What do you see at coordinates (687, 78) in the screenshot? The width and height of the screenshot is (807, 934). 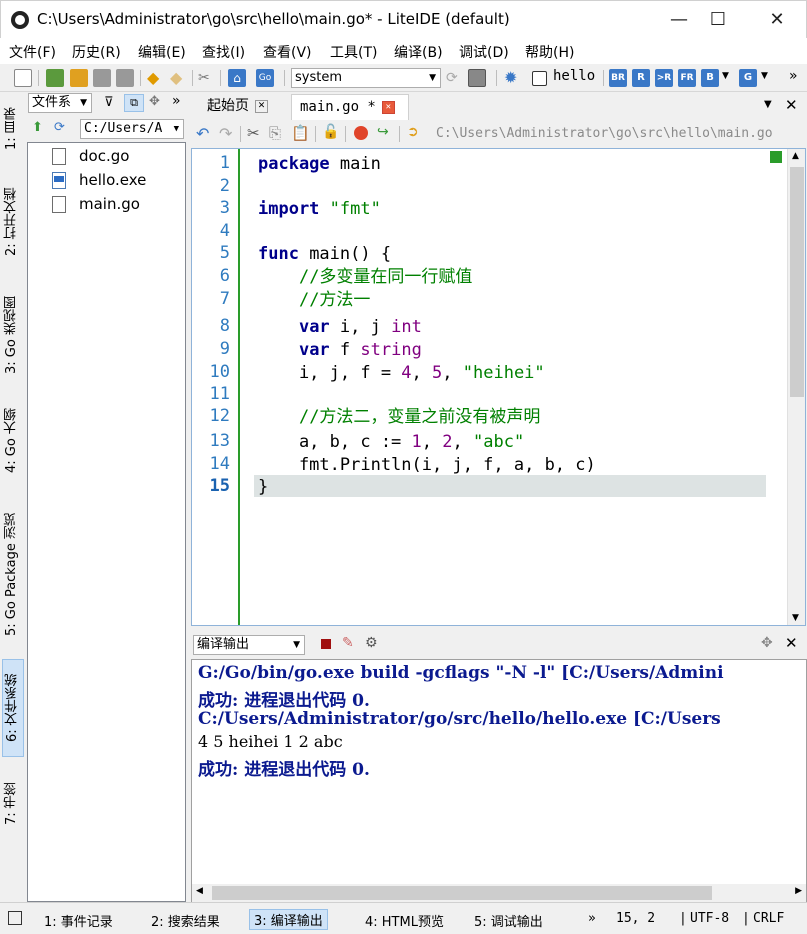 I see `file-run-button: FR` at bounding box center [687, 78].